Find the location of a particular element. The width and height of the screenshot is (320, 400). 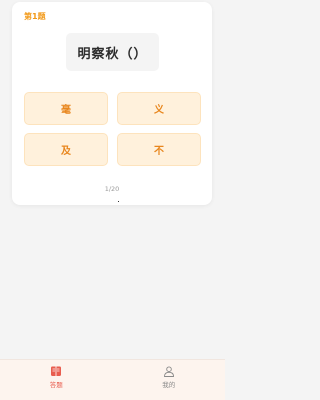

bottom-tab-bar: 答题 我的 is located at coordinates (112, 379).